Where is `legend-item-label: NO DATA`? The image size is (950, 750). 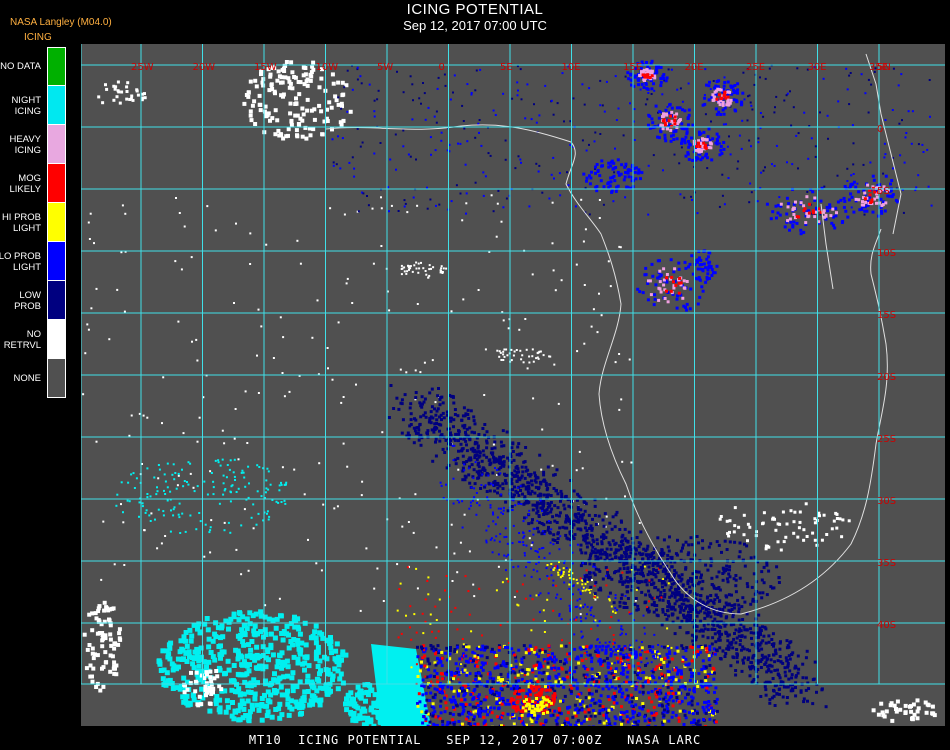
legend-item-label: NO DATA is located at coordinates (20, 66).